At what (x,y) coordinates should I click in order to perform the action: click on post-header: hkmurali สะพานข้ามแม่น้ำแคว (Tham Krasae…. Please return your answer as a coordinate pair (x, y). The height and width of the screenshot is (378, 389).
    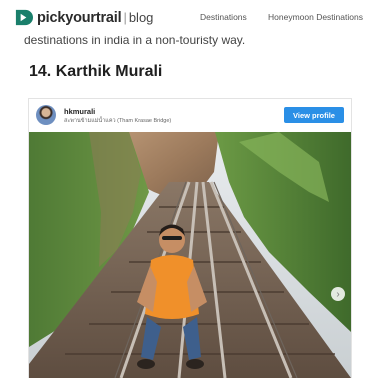
    Looking at the image, I should click on (190, 115).